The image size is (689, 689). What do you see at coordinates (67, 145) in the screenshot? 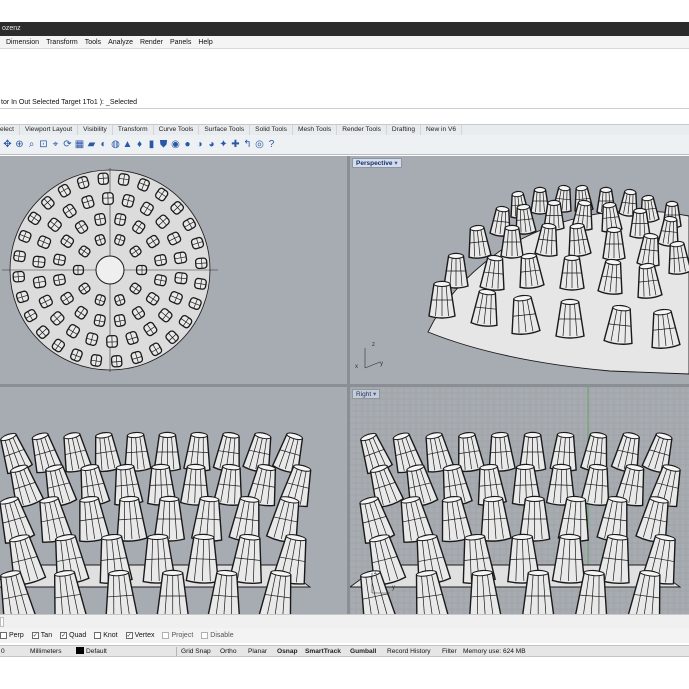
I see `rotate-view-icon: ⟳` at bounding box center [67, 145].